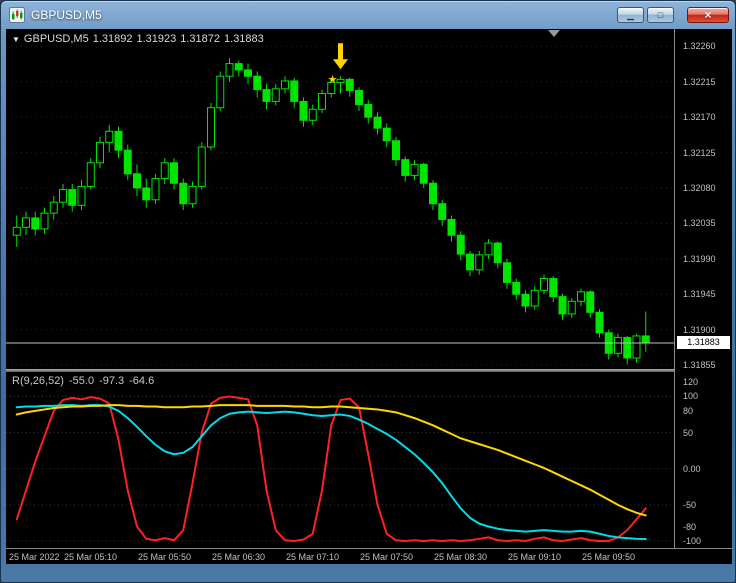 This screenshot has width=736, height=583. What do you see at coordinates (609, 557) in the screenshot?
I see `time-axis-label: 25 Mar 09:50` at bounding box center [609, 557].